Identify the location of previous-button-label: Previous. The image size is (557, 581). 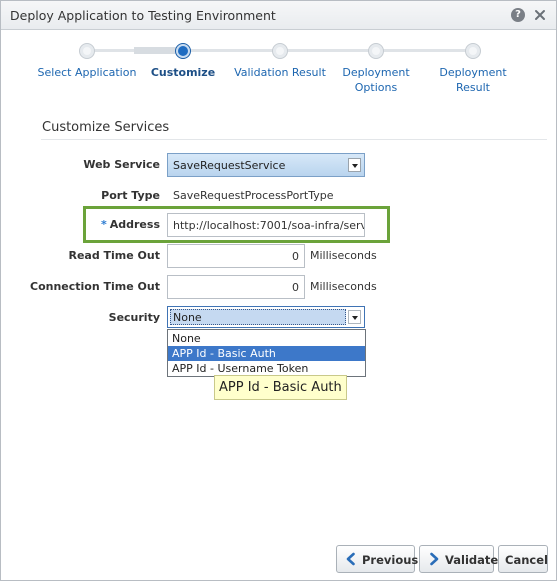
(390, 560).